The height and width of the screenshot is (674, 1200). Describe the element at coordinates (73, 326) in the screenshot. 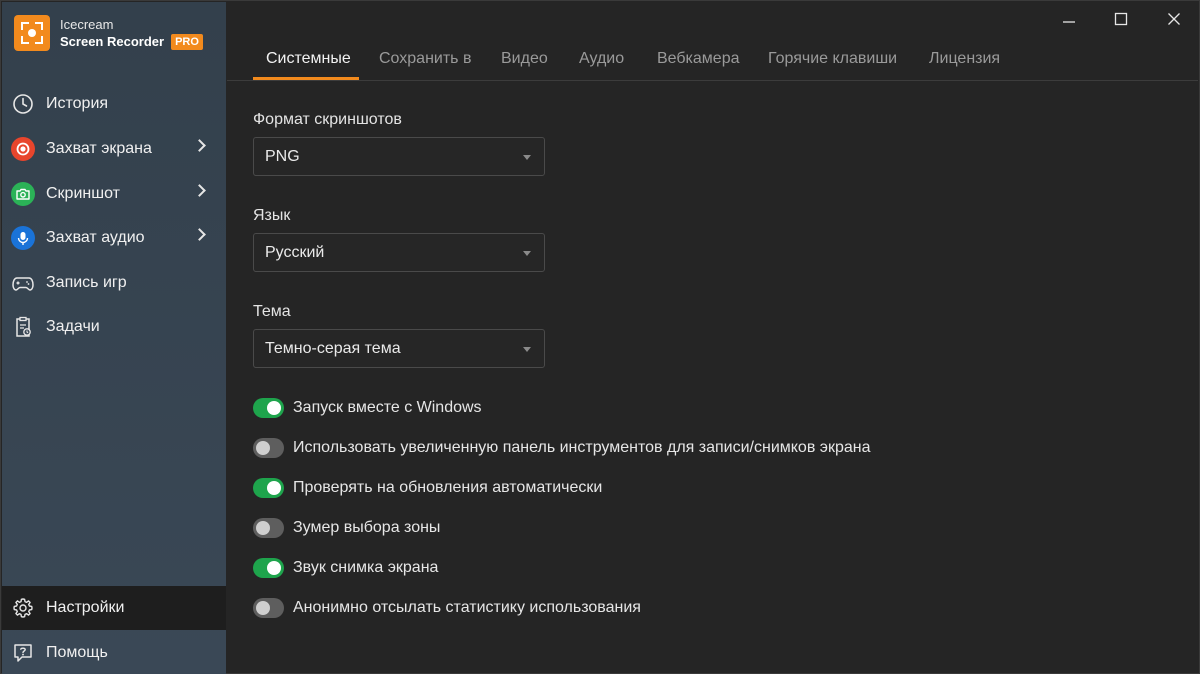

I see `sidebar-item-label: Задачи` at that location.